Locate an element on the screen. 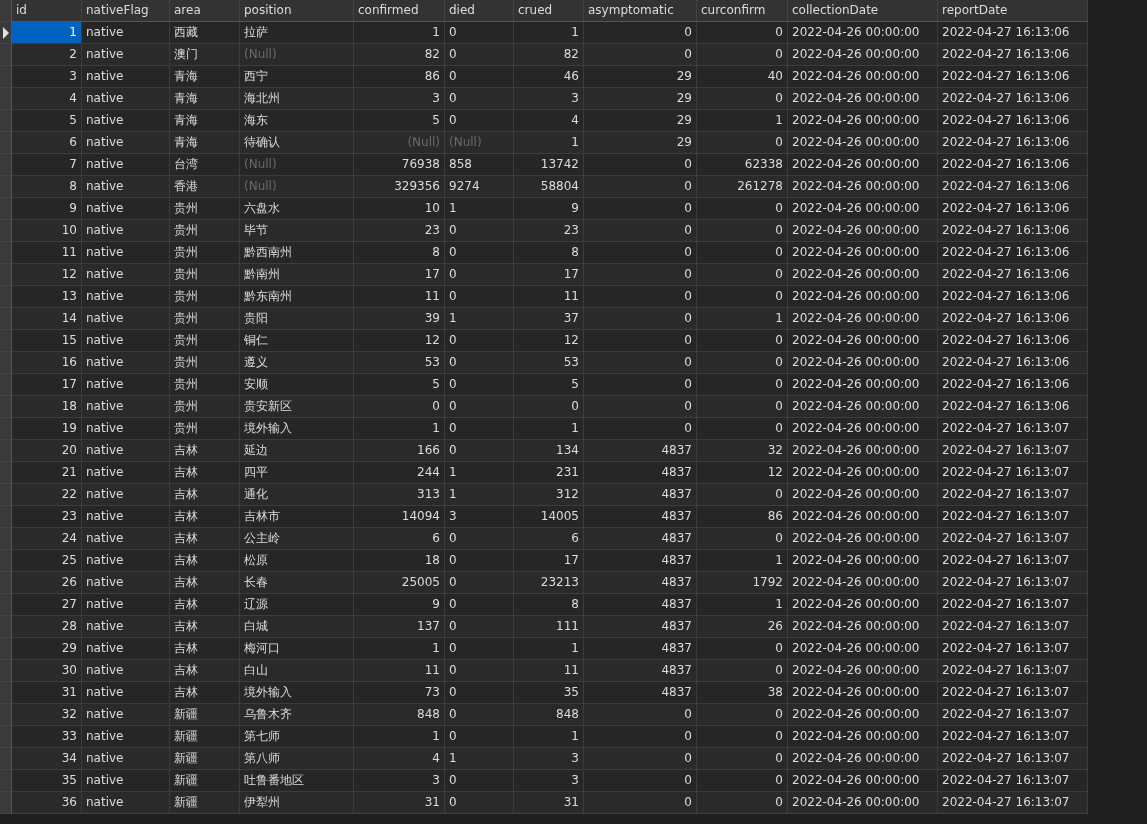 The image size is (1147, 824). table-cell: 23 is located at coordinates (47, 517).